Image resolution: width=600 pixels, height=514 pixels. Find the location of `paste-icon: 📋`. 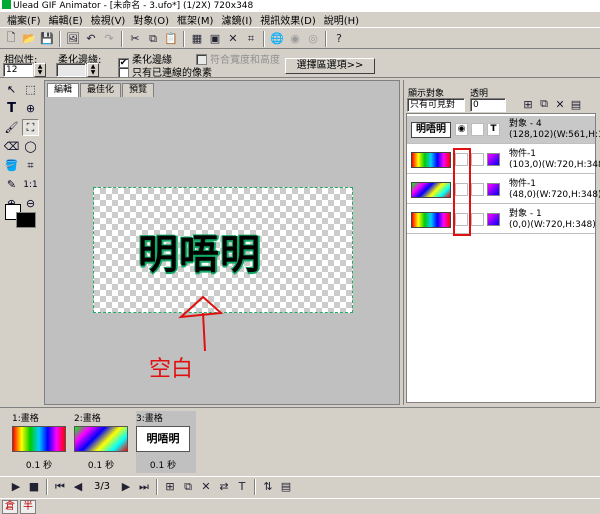

paste-icon: 📋 is located at coordinates (171, 39).